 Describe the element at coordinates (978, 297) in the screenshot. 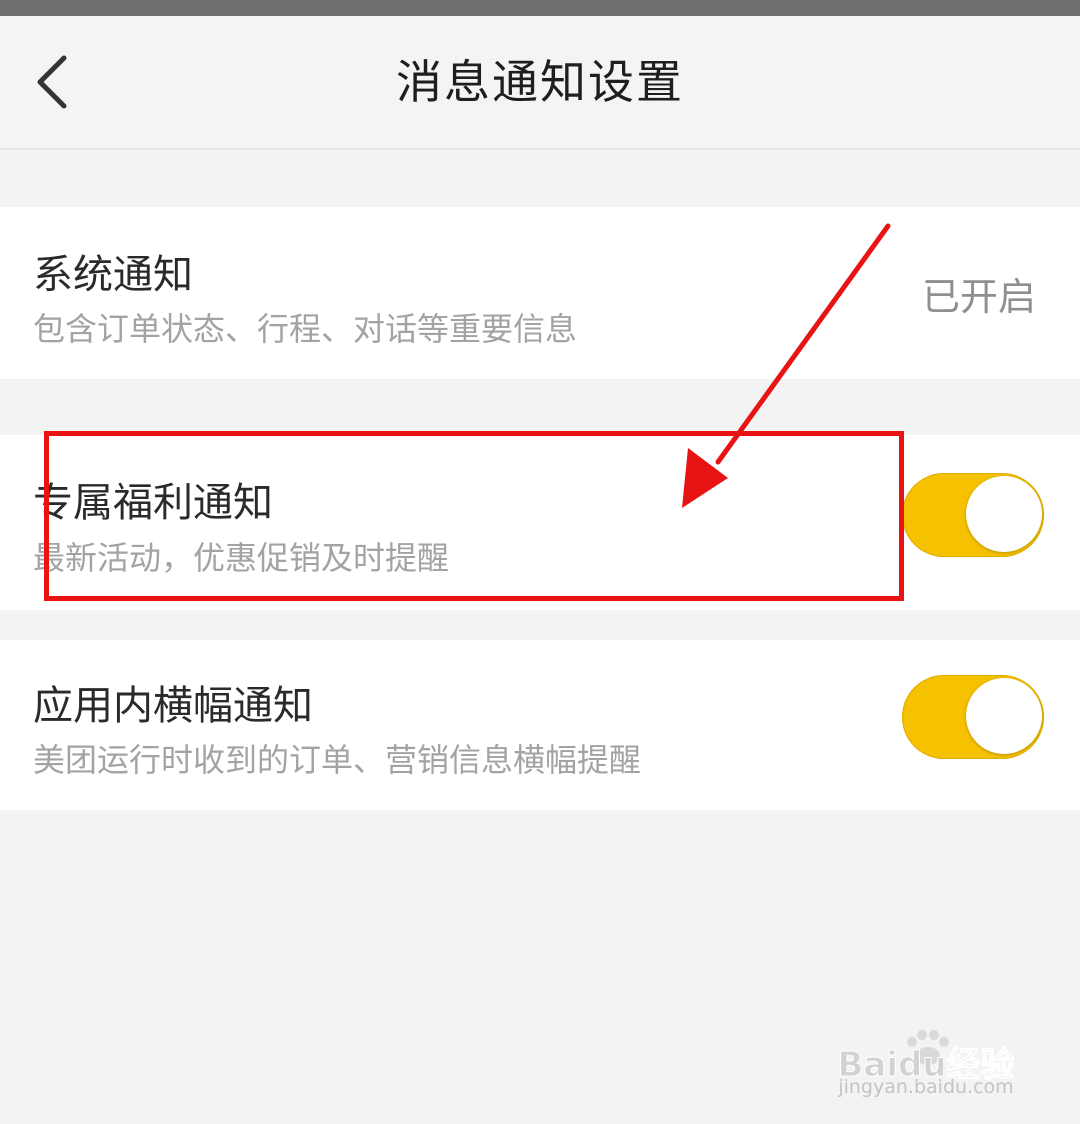

I see `setting-status: 已开启` at that location.